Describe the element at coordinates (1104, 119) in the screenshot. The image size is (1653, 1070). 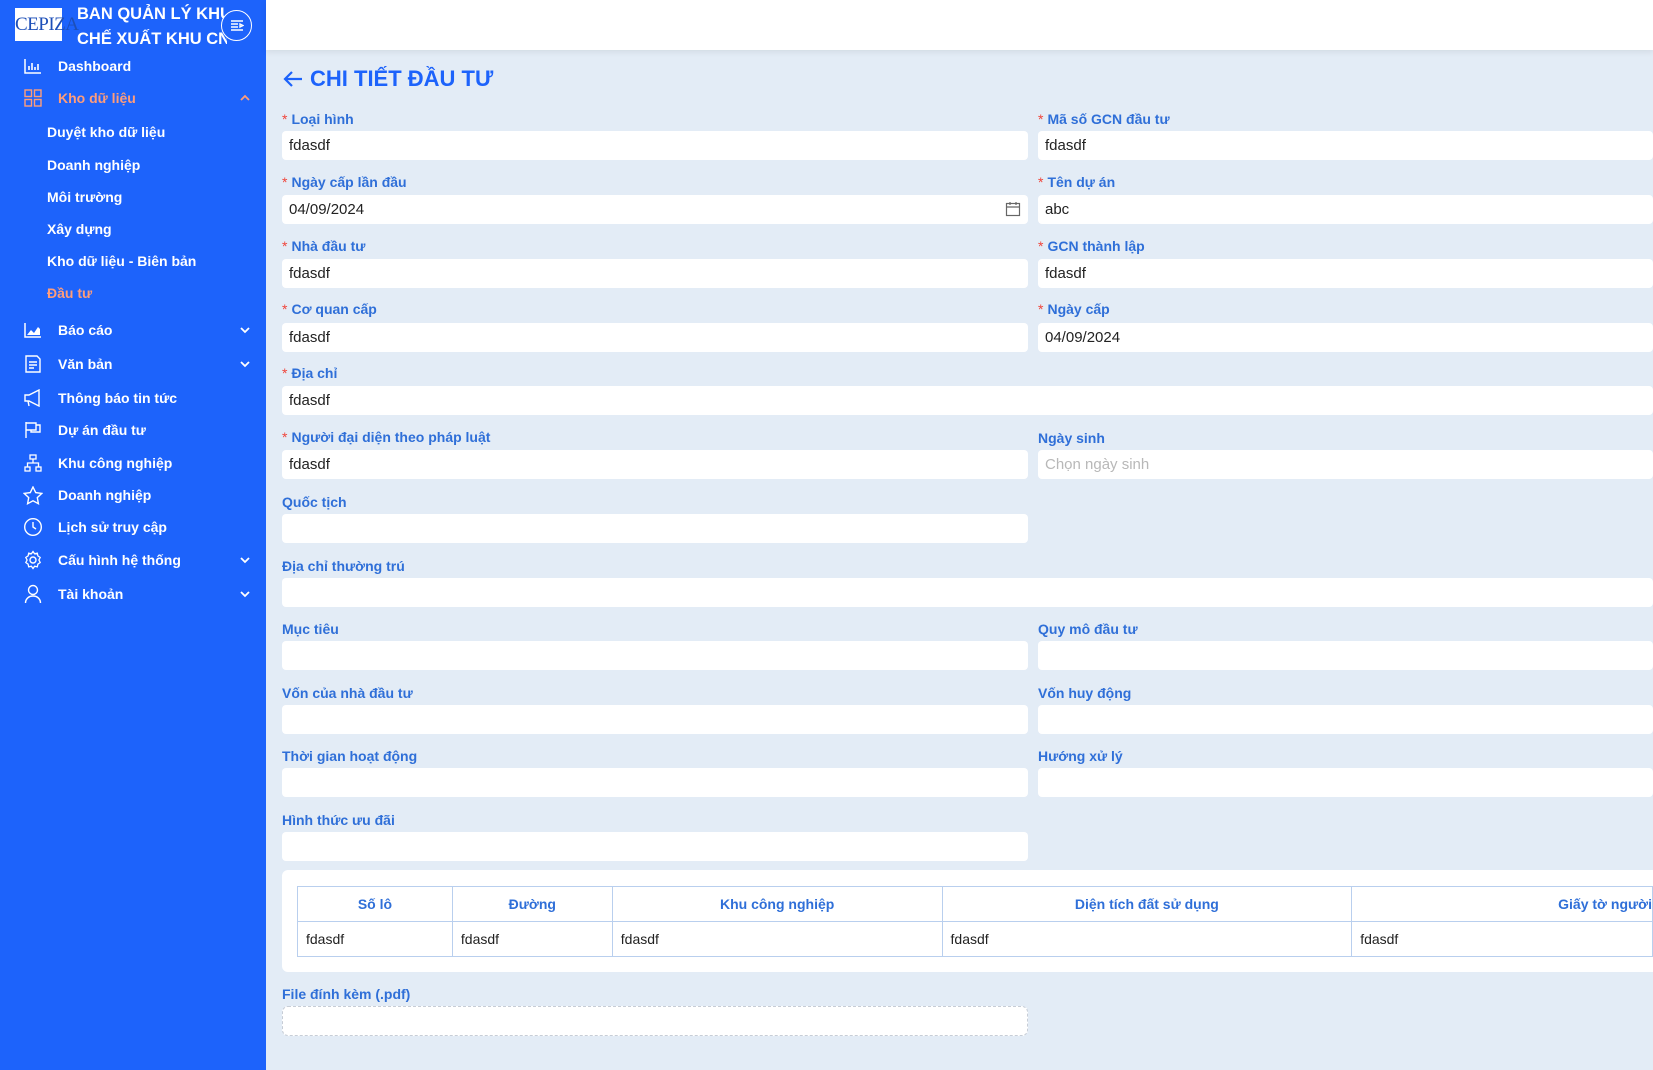
I see `label-ma-so-gcn: * Mã số GCN đầu tư` at that location.